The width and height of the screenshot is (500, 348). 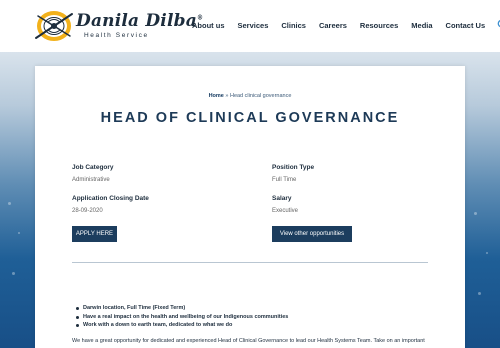 What do you see at coordinates (282, 198) in the screenshot?
I see `salary-label: Salary` at bounding box center [282, 198].